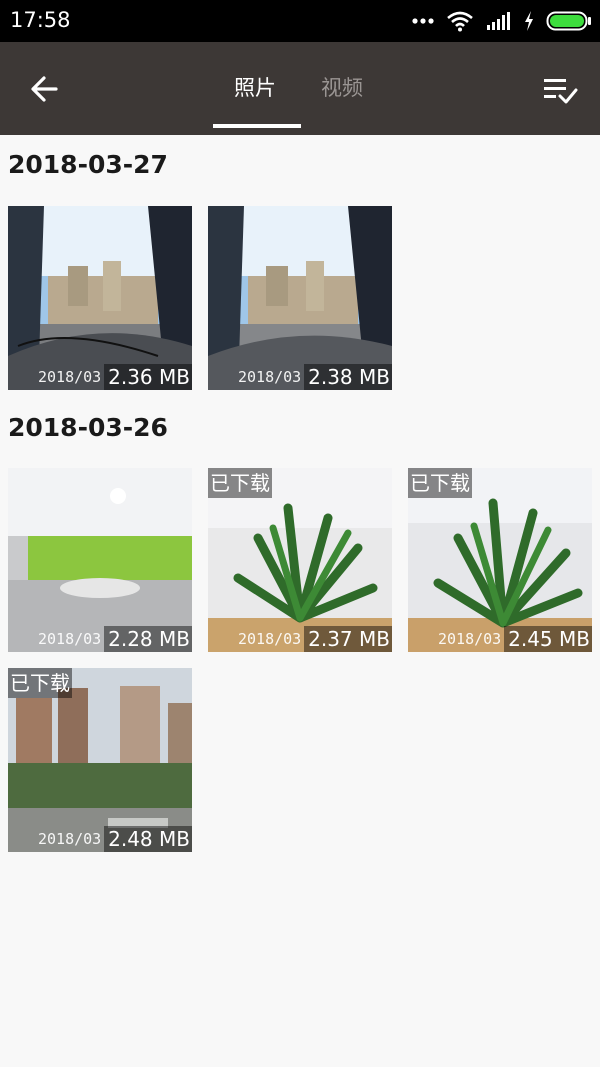 This screenshot has height=1067, width=600. What do you see at coordinates (300, 560) in the screenshot?
I see `photo-thumbnail: 已下载 2018/03 2.37 MB` at bounding box center [300, 560].